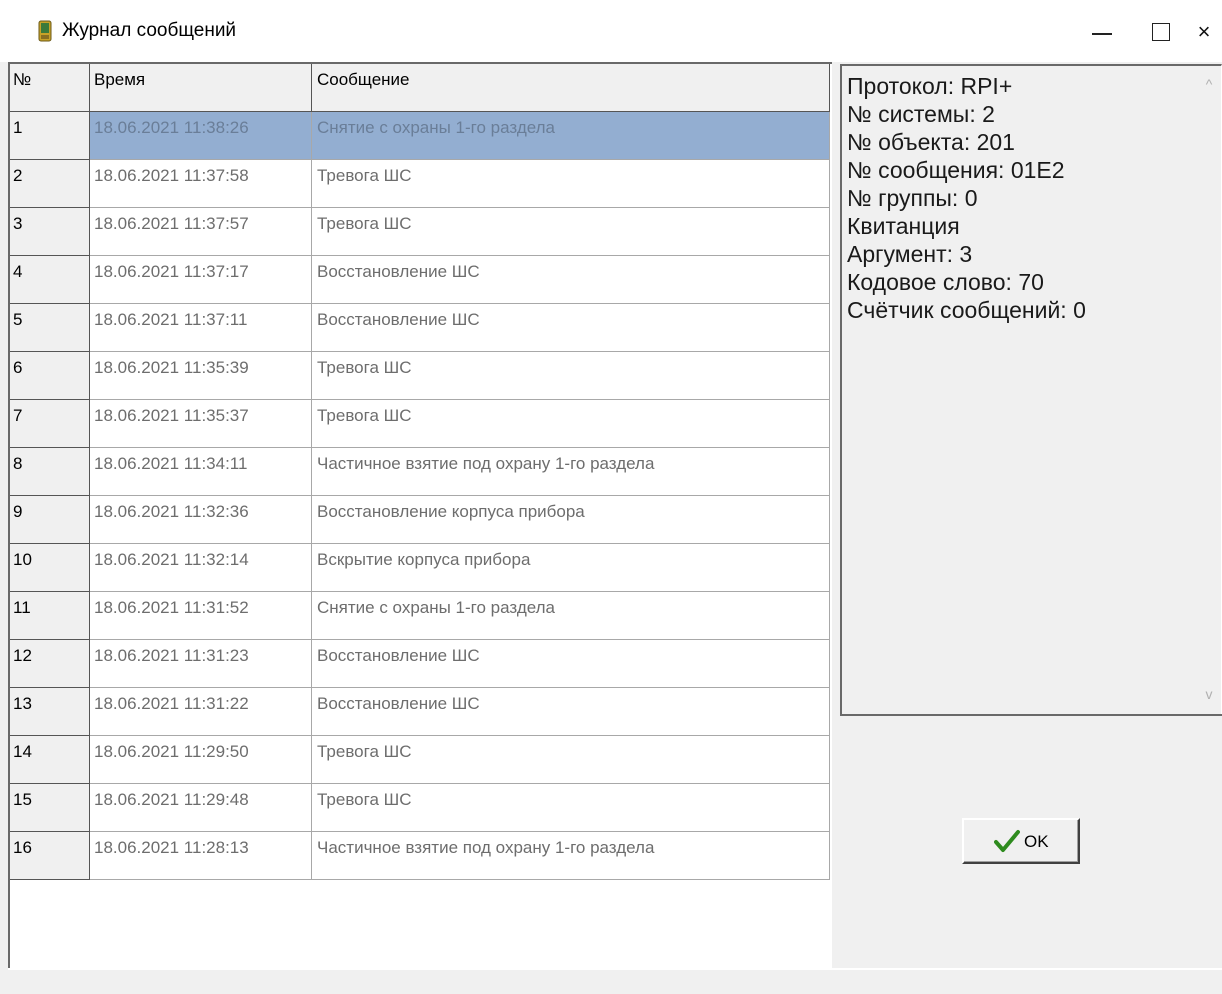 The width and height of the screenshot is (1222, 994). Describe the element at coordinates (50, 808) in the screenshot. I see `row-num-cell: 15` at that location.